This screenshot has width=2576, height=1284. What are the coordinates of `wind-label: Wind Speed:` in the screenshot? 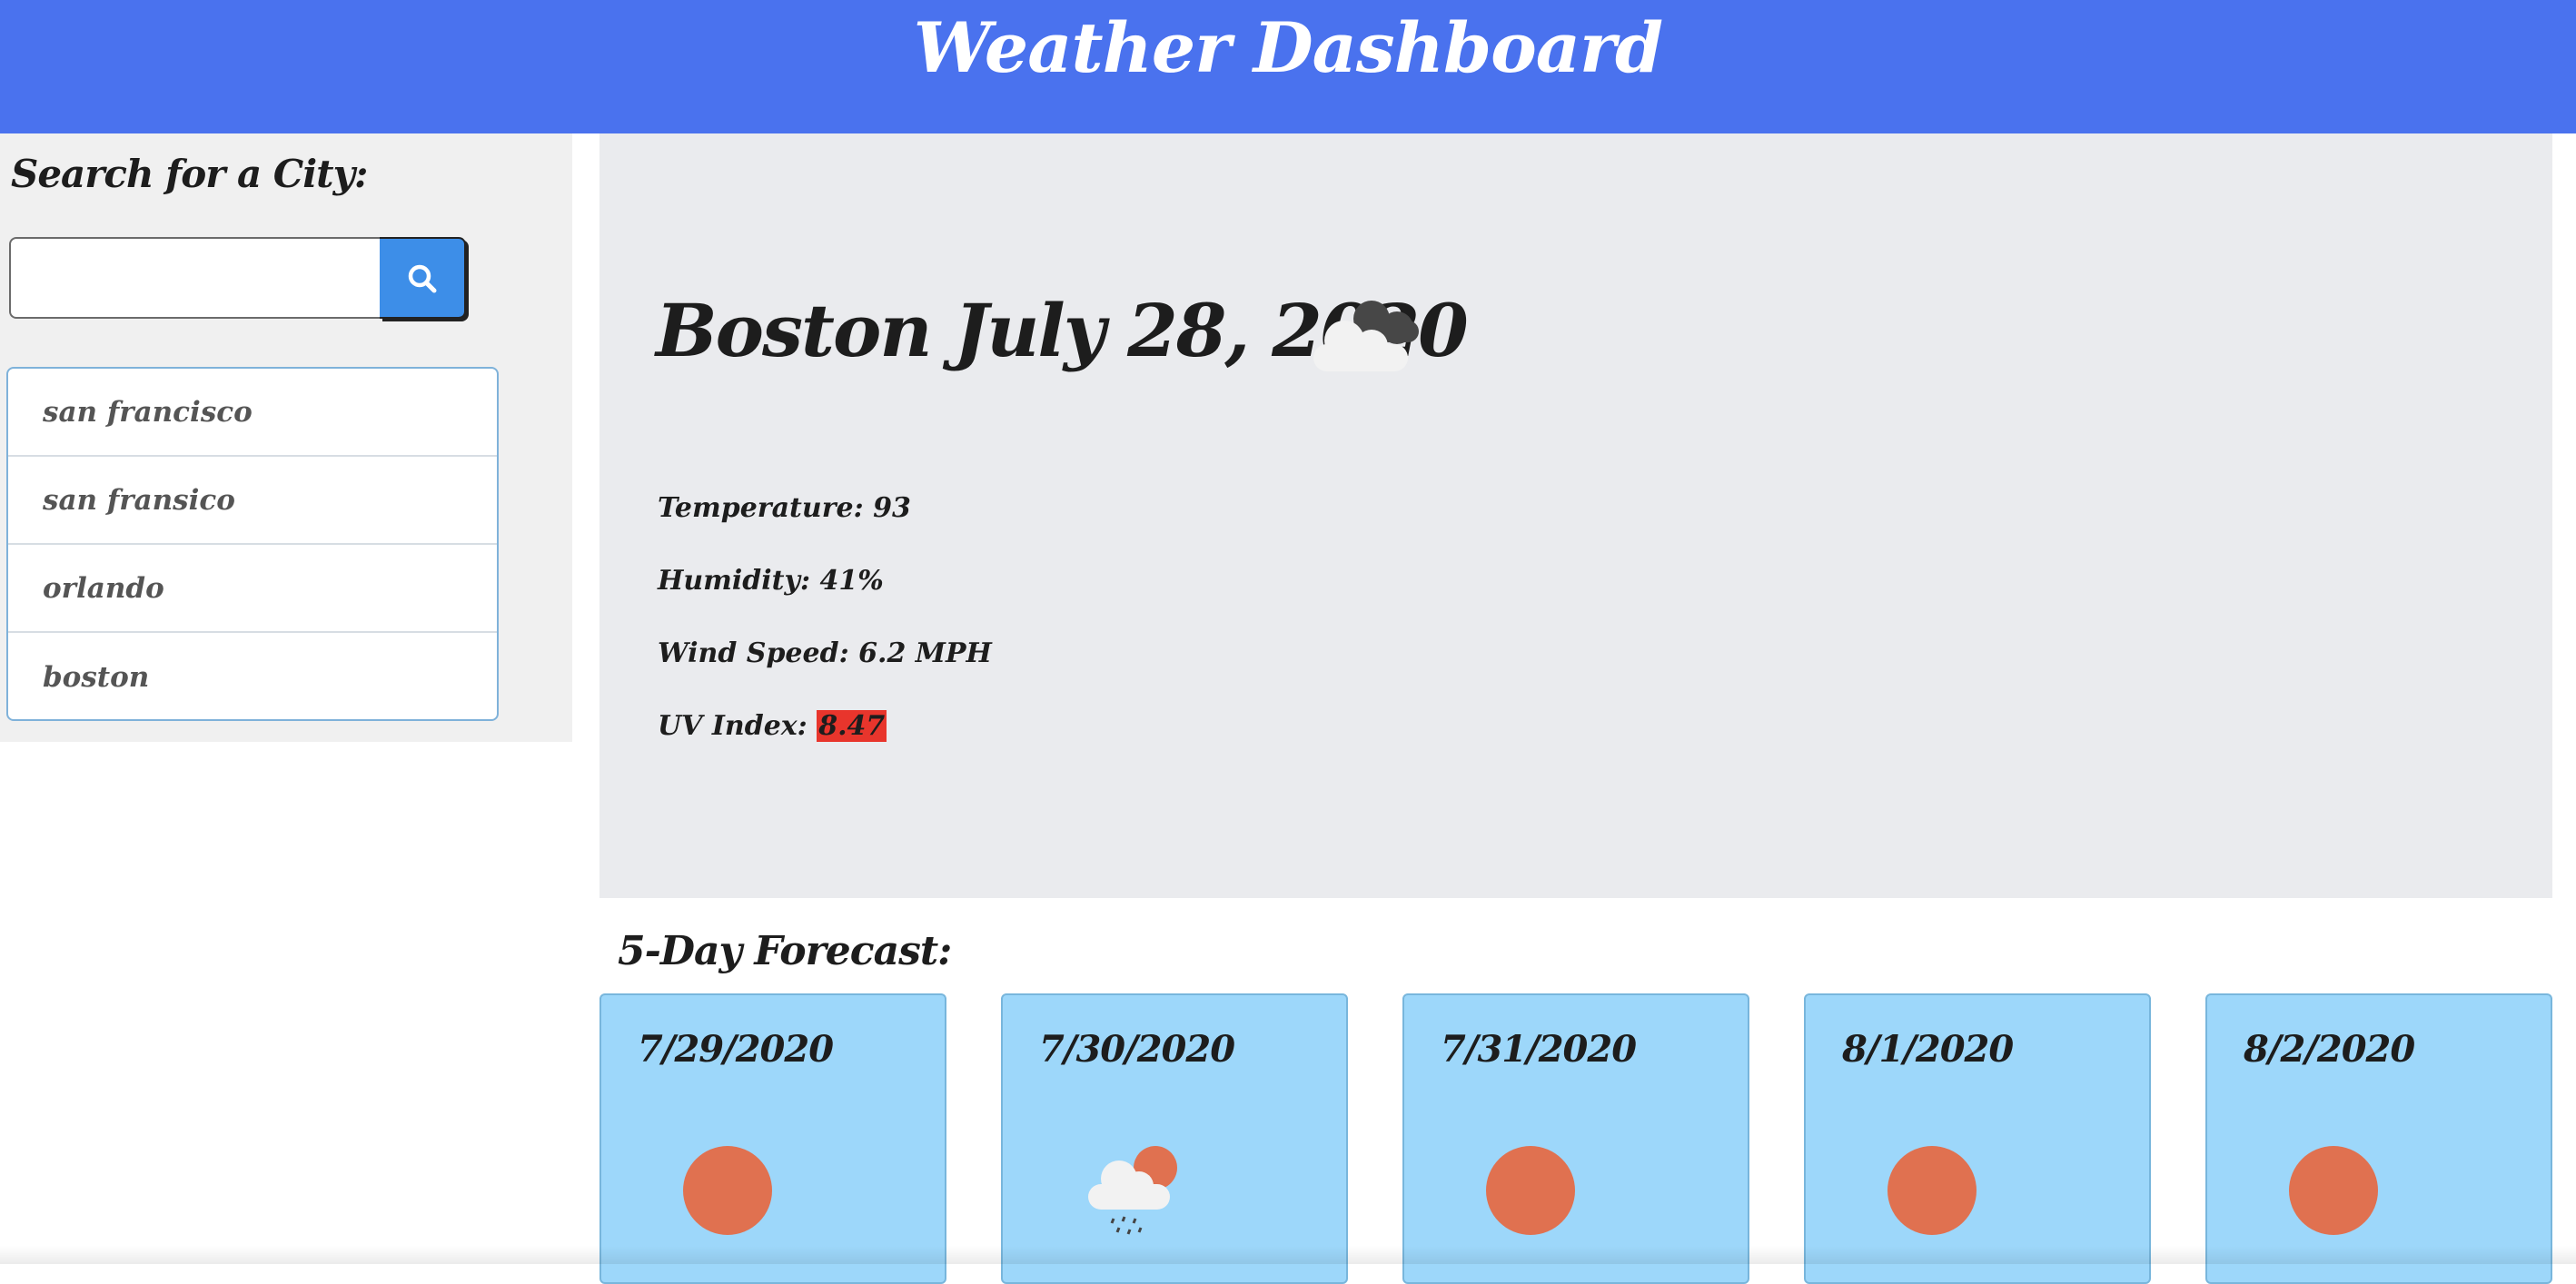 It's located at (753, 653).